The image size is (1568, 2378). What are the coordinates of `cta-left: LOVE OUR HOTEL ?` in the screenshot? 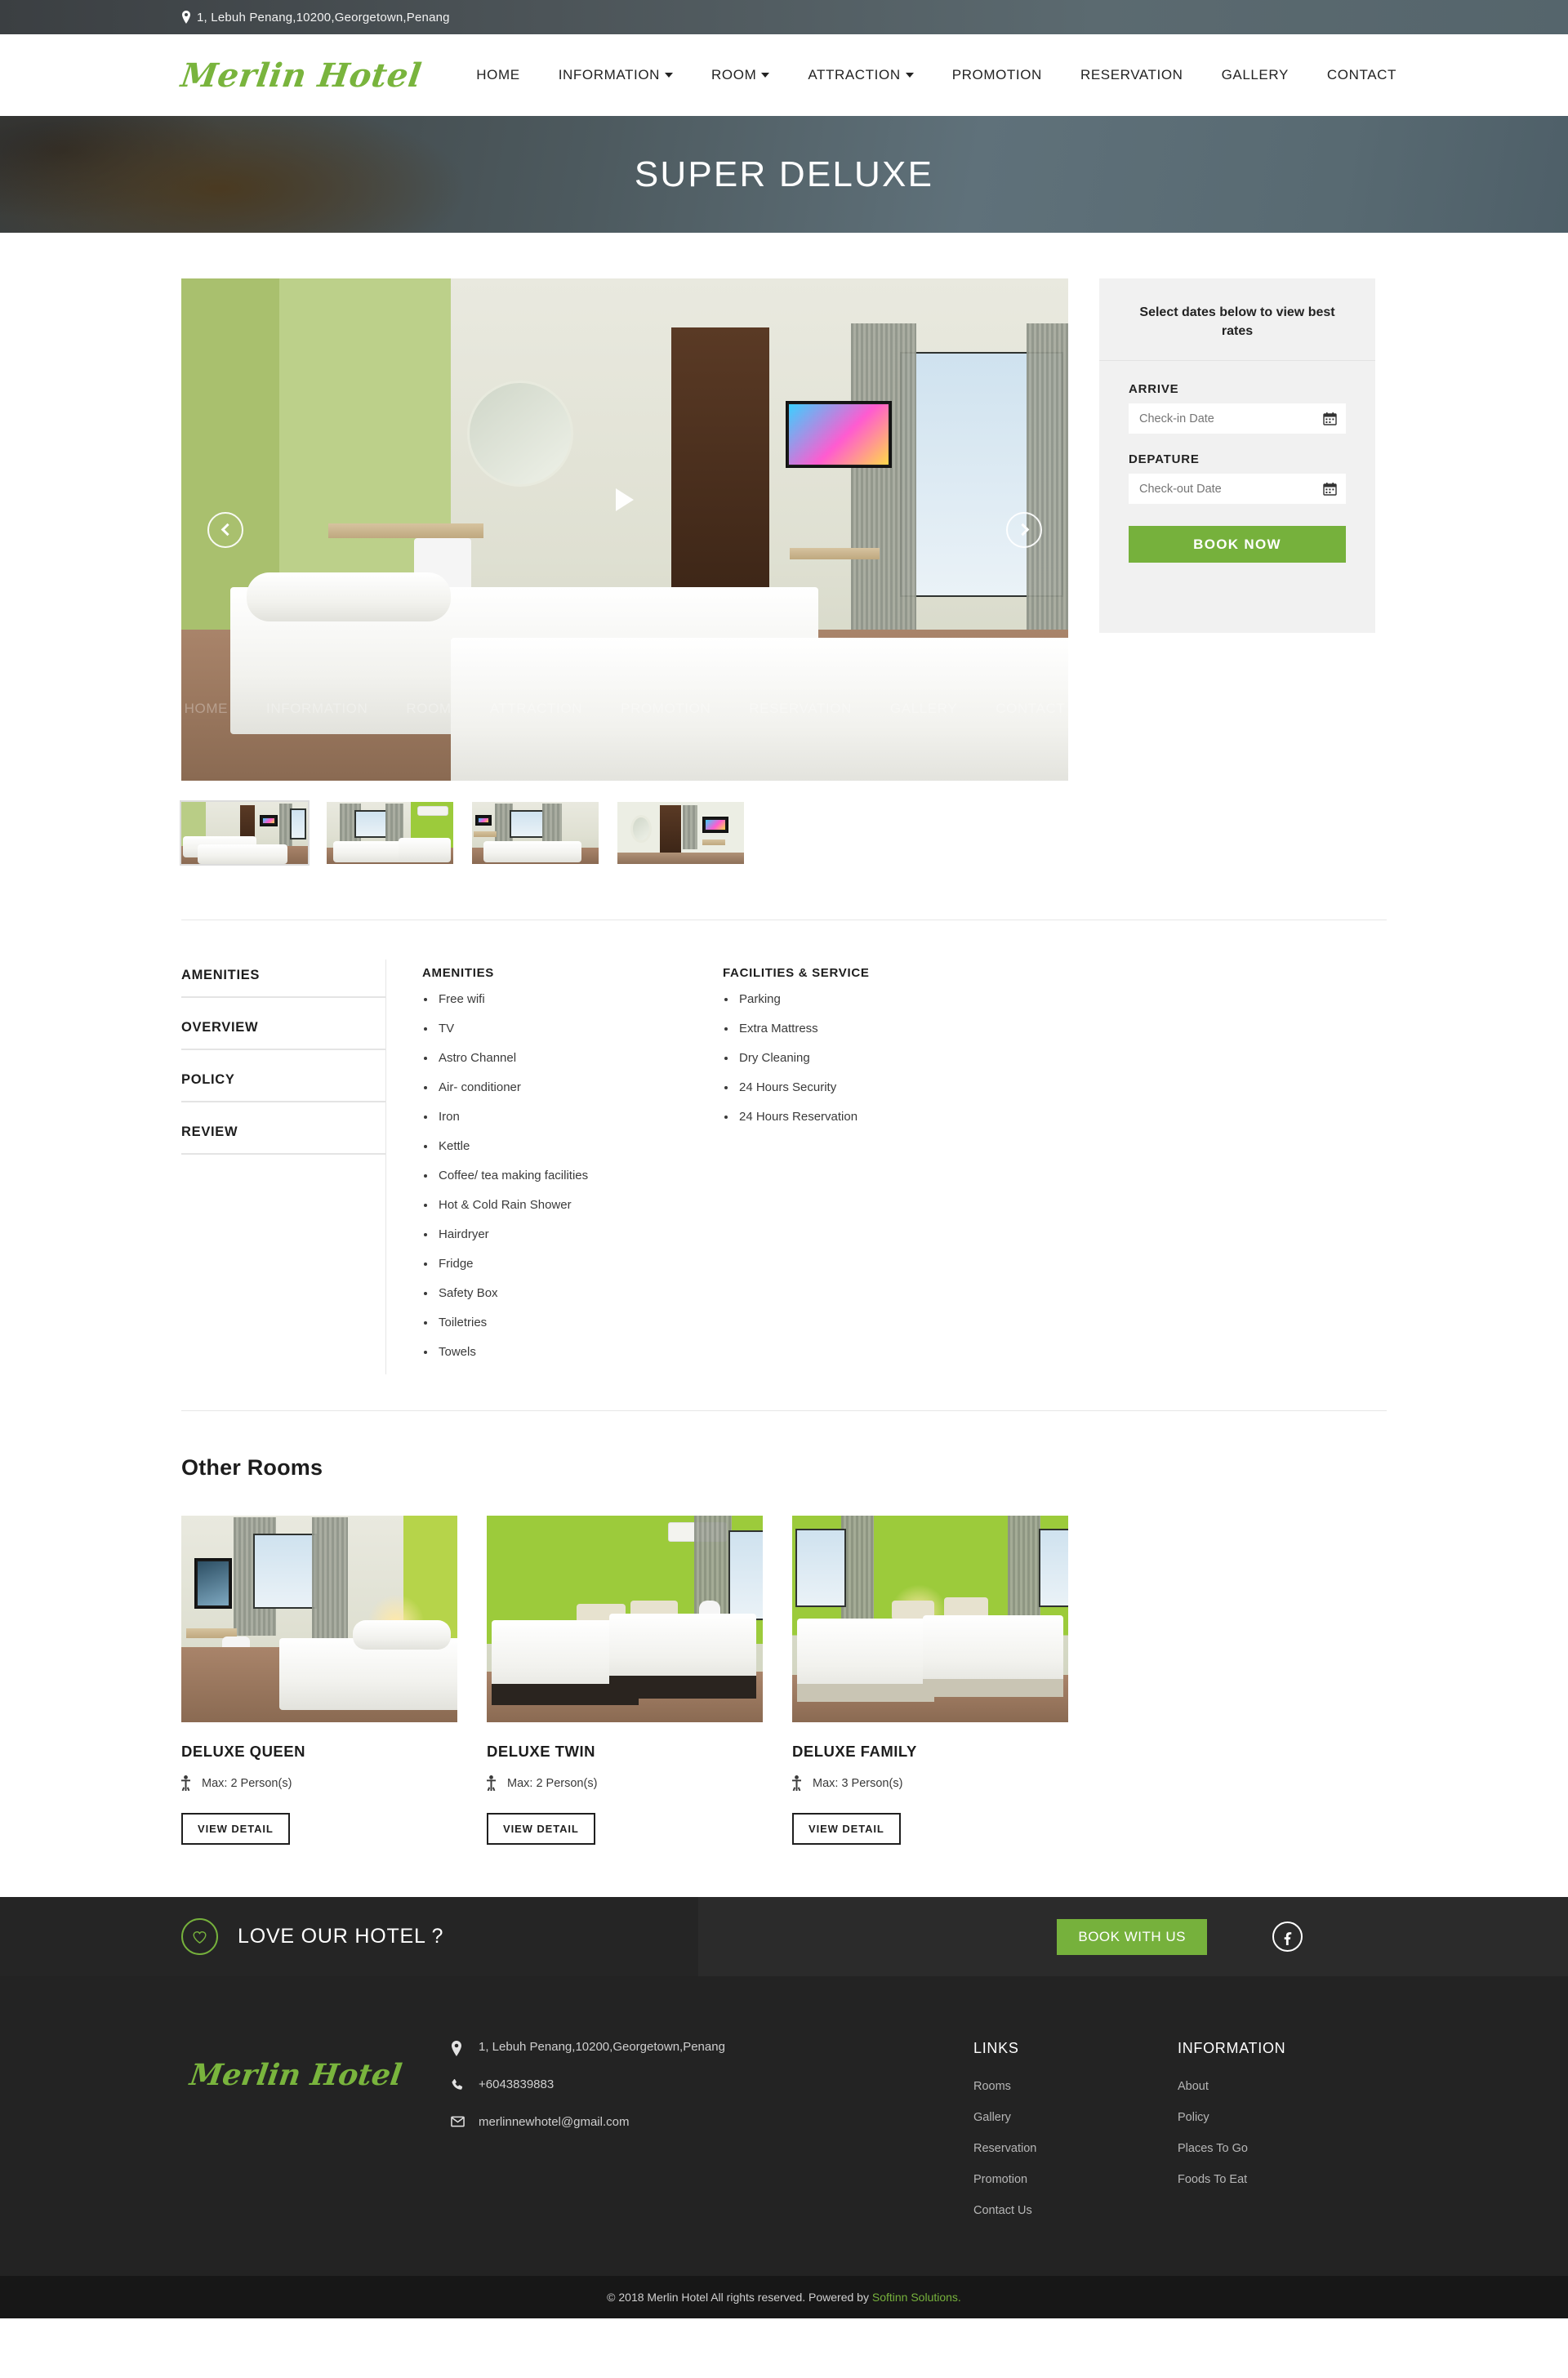 It's located at (312, 1937).